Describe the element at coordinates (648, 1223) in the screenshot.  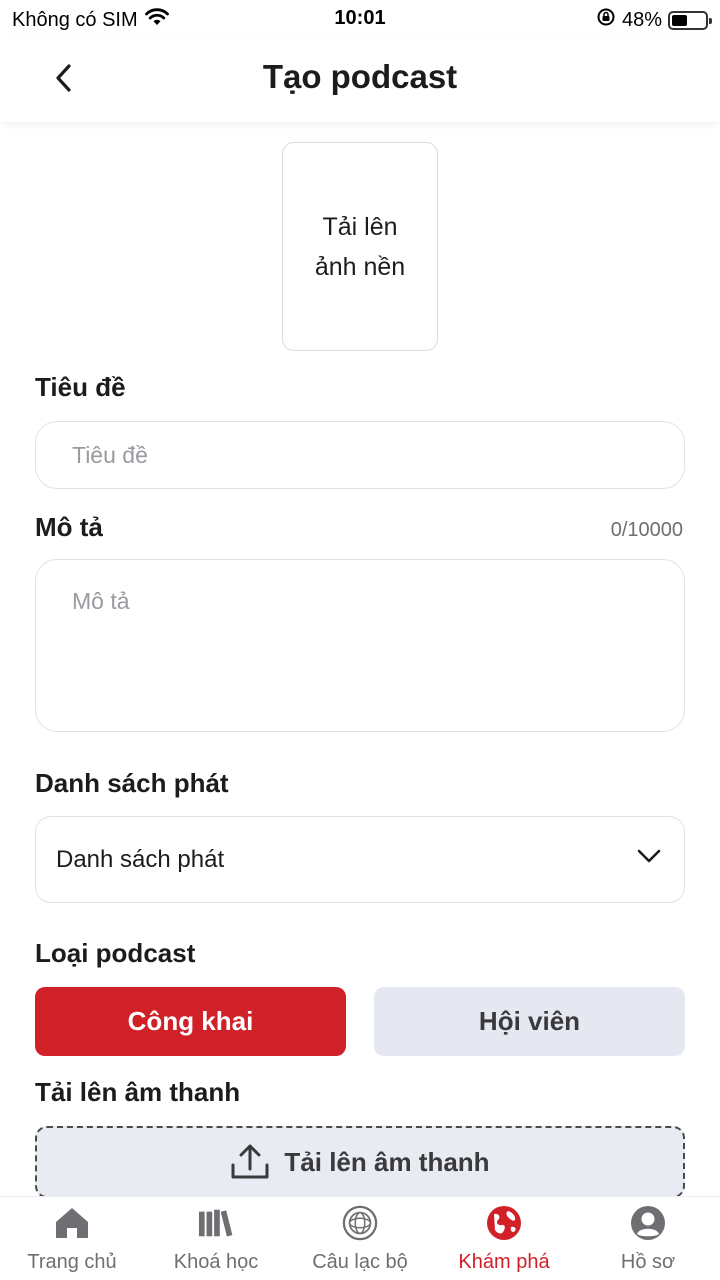
I see `profile-icon` at that location.